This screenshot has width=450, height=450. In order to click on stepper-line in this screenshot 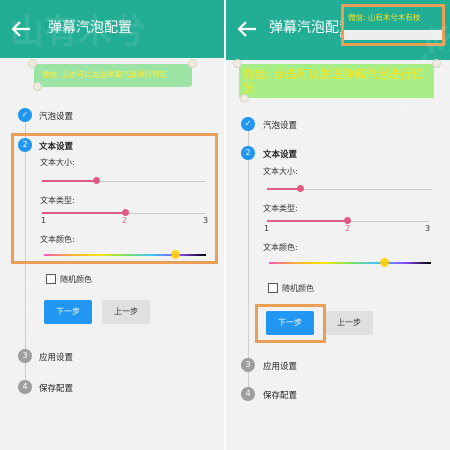, I will do `click(248, 262)`.